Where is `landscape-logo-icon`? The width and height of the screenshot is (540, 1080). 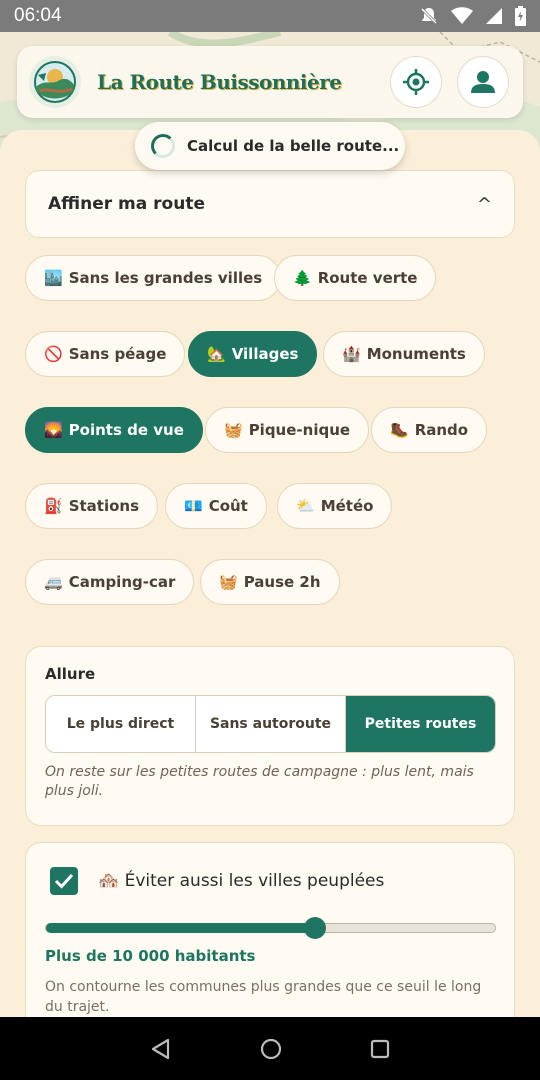 landscape-logo-icon is located at coordinates (55, 82).